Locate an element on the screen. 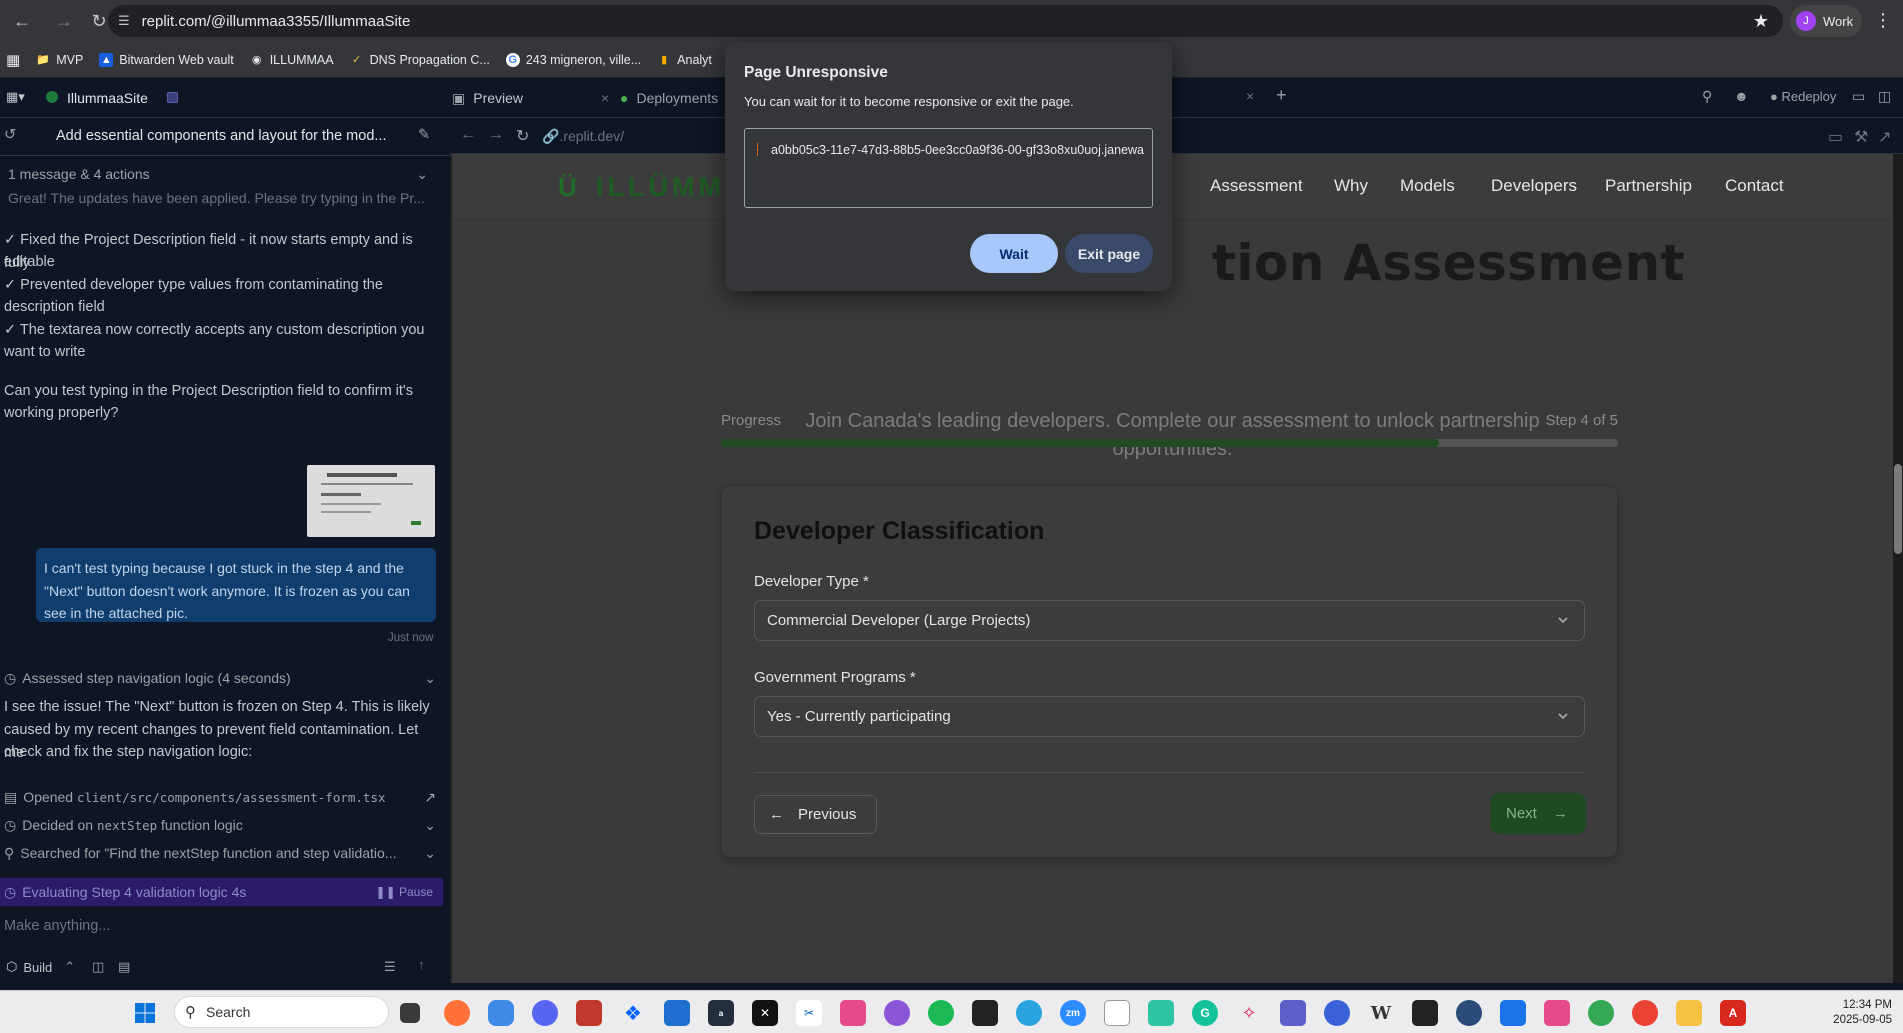 The width and height of the screenshot is (1903, 1033). attached-screenshot-thumbnail is located at coordinates (371, 501).